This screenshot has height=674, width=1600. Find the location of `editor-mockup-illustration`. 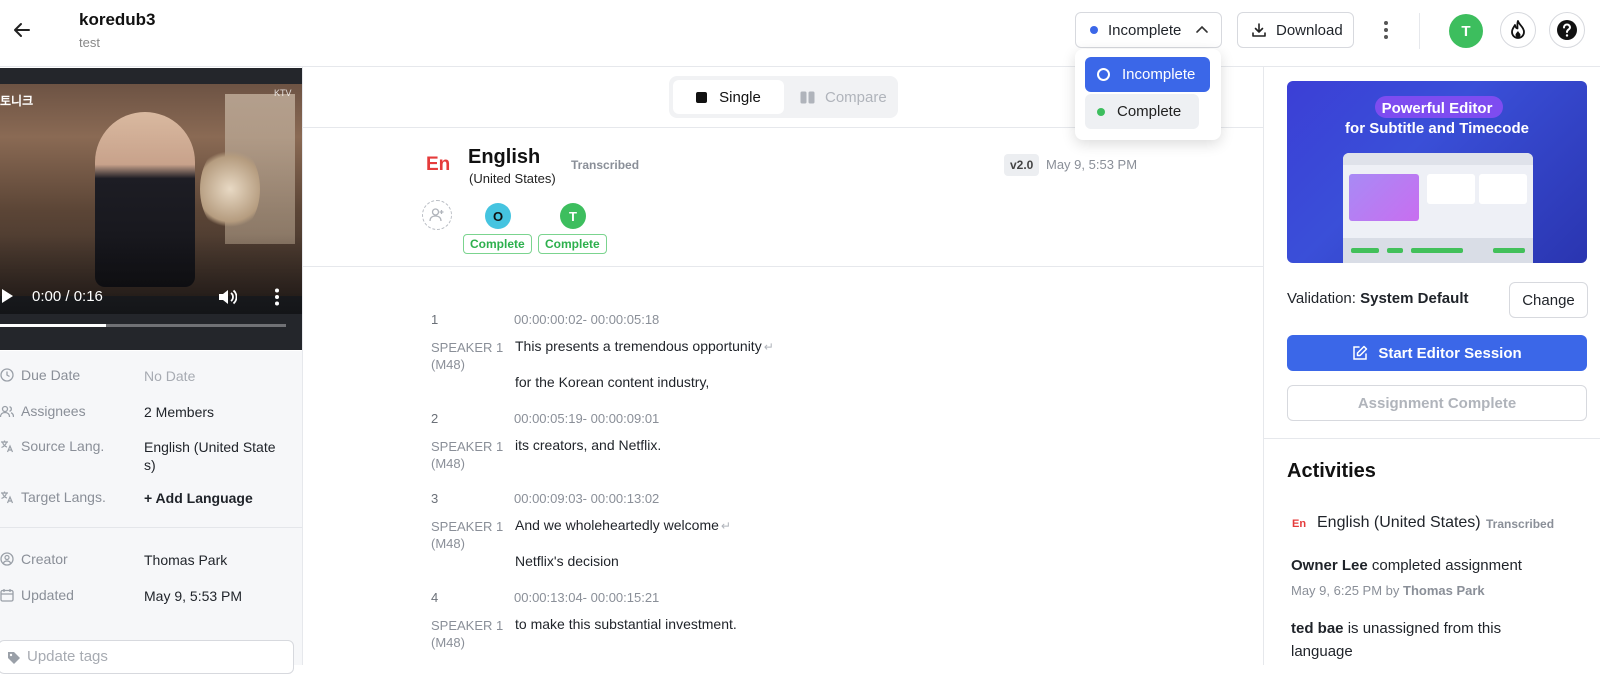

editor-mockup-illustration is located at coordinates (1438, 208).